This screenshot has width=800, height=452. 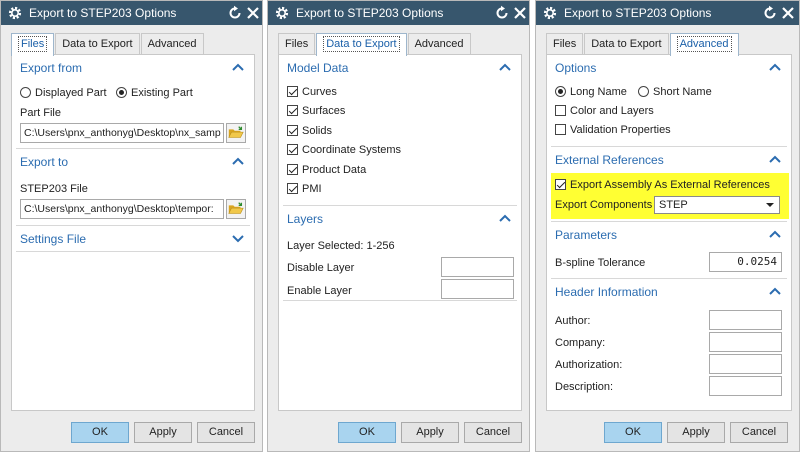 What do you see at coordinates (236, 209) in the screenshot?
I see `browse-step203-file-button` at bounding box center [236, 209].